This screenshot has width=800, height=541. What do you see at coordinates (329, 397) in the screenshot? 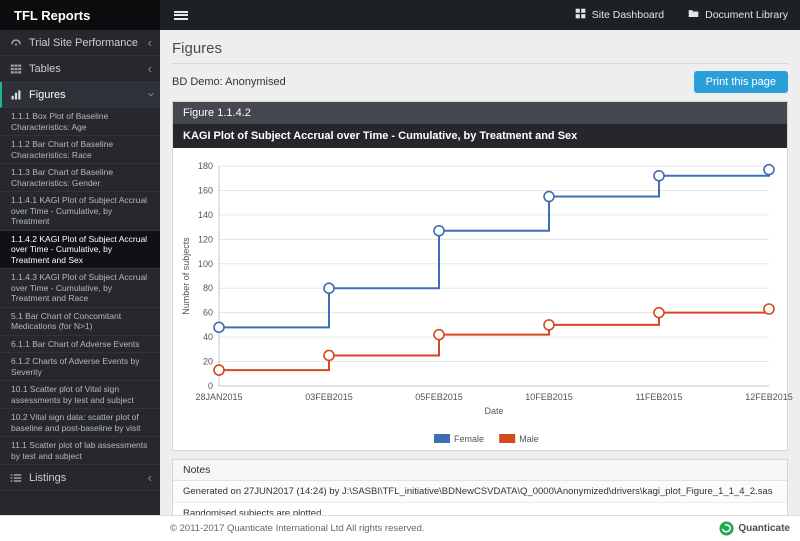
I see `svg-text: 03FEB2015` at bounding box center [329, 397].